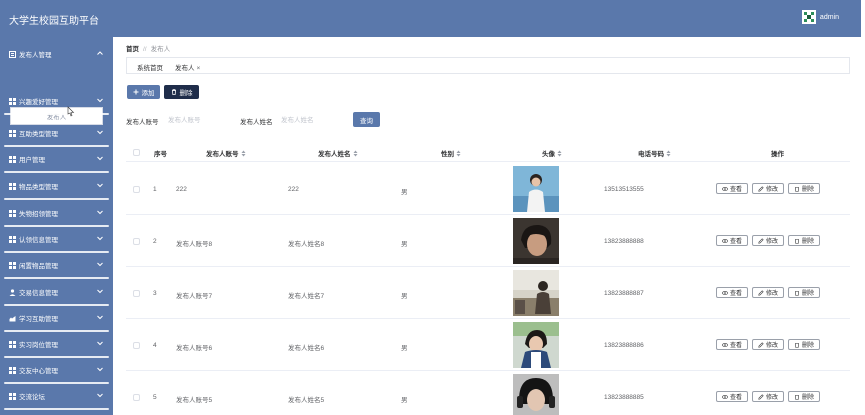 The height and width of the screenshot is (415, 865). I want to click on row-gender: 男, so click(404, 244).